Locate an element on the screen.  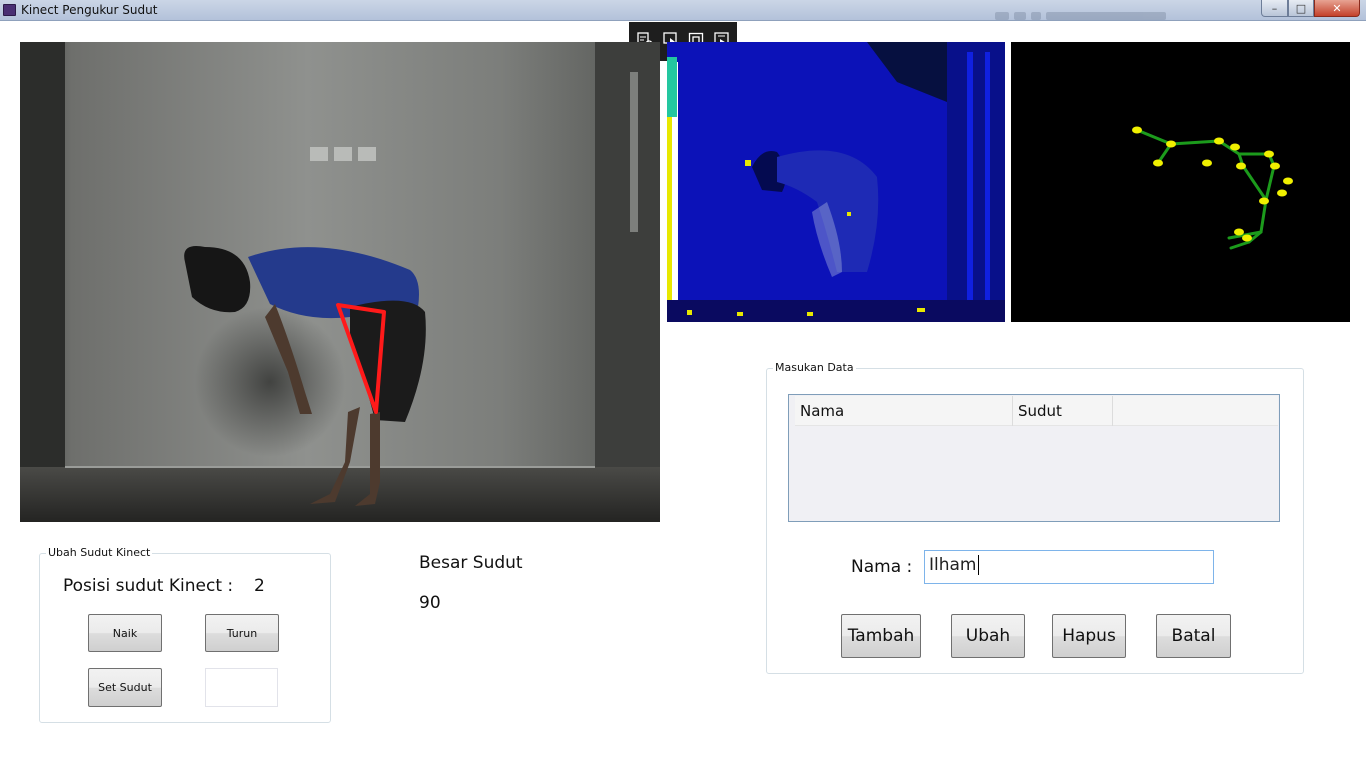
app-icon is located at coordinates (9, 10).